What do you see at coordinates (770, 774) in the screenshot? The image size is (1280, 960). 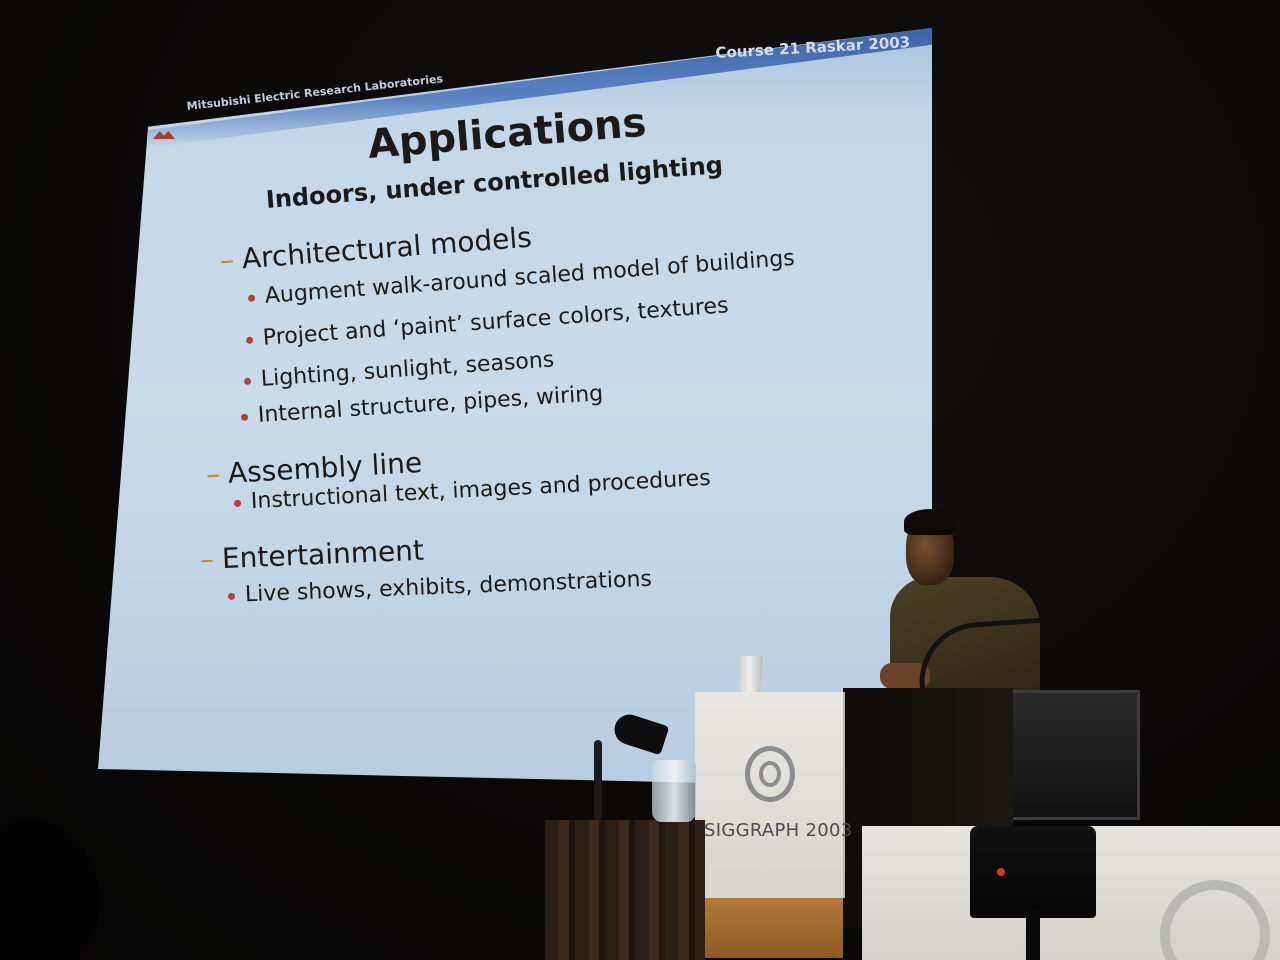 I see `siggraph-logo-icon` at bounding box center [770, 774].